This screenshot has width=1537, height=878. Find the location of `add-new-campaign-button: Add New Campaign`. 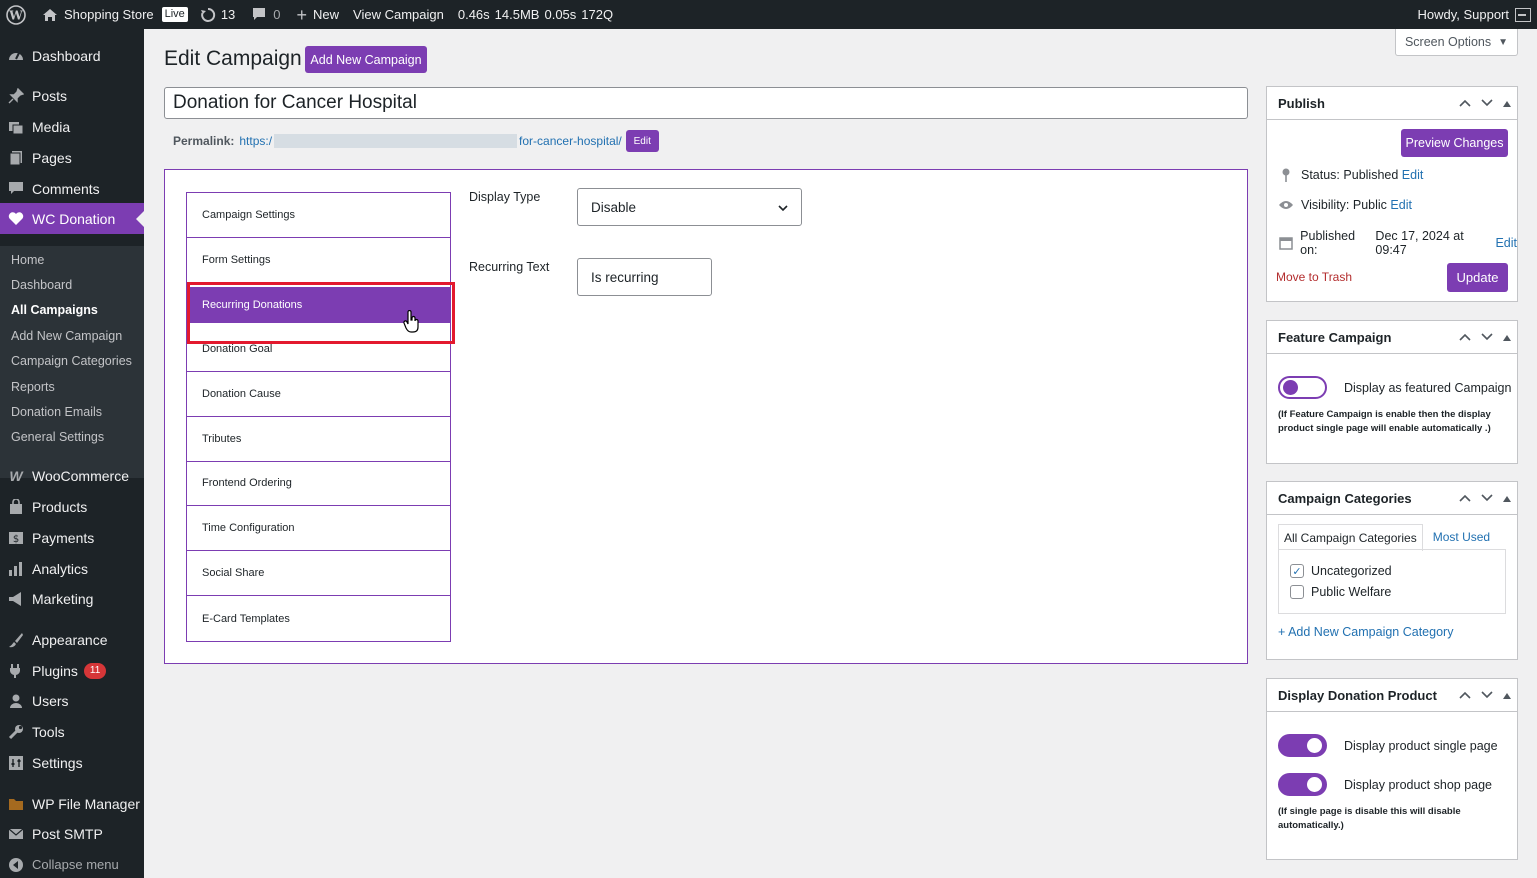

add-new-campaign-button: Add New Campaign is located at coordinates (366, 59).